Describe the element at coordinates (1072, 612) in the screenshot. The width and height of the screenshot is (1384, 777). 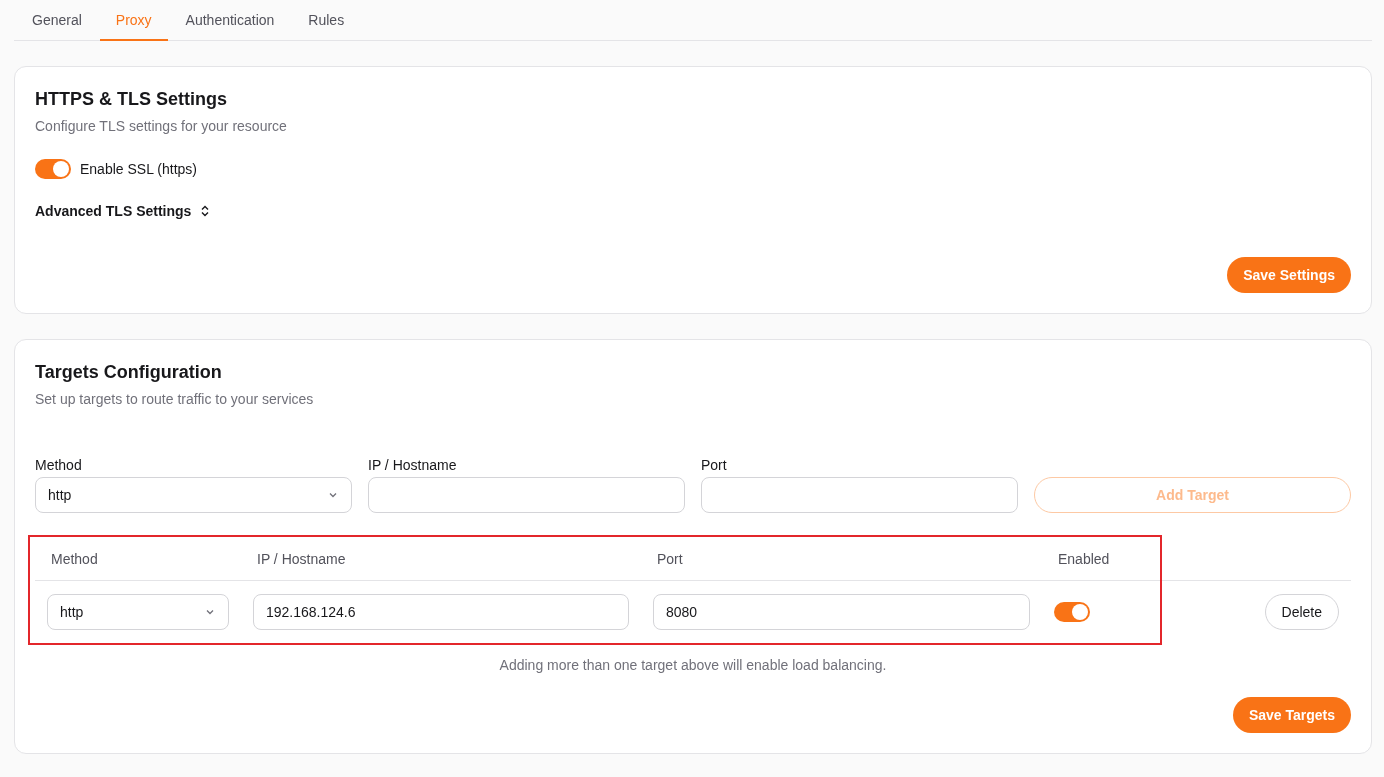
I see `enabled-switch` at that location.